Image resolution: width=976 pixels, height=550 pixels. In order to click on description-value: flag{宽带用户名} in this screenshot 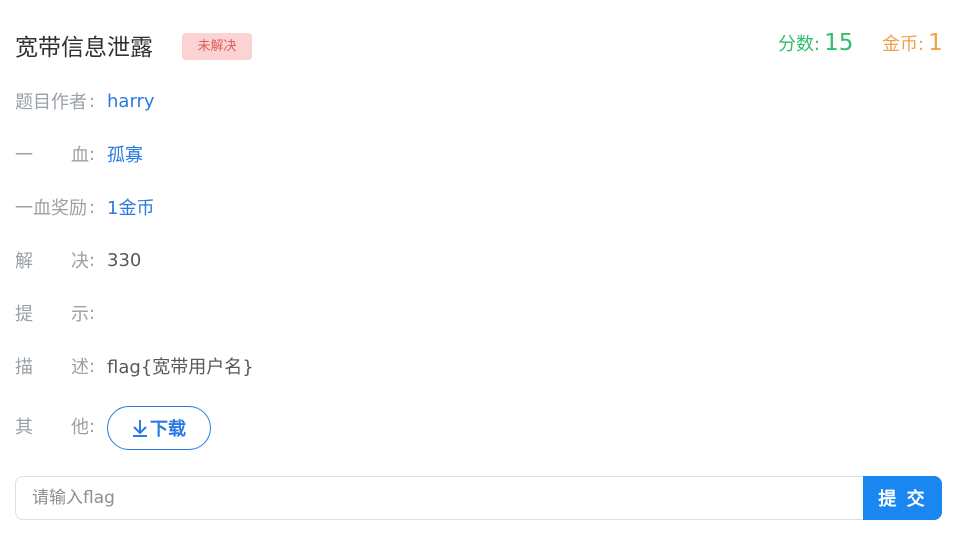, I will do `click(180, 367)`.